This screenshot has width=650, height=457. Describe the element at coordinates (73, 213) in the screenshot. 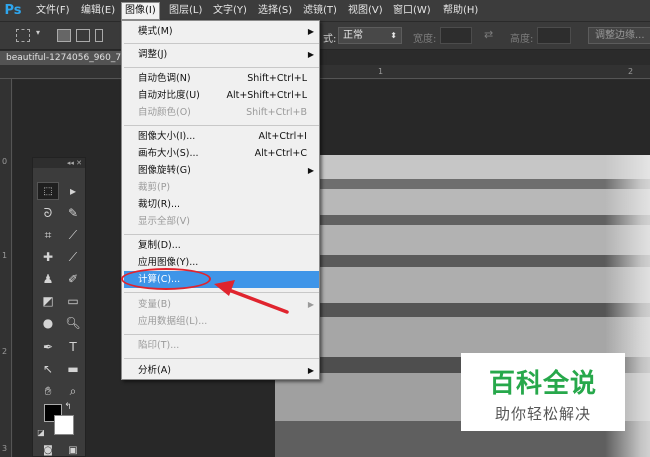

I see `quick-select-tool-icon: ✎` at that location.